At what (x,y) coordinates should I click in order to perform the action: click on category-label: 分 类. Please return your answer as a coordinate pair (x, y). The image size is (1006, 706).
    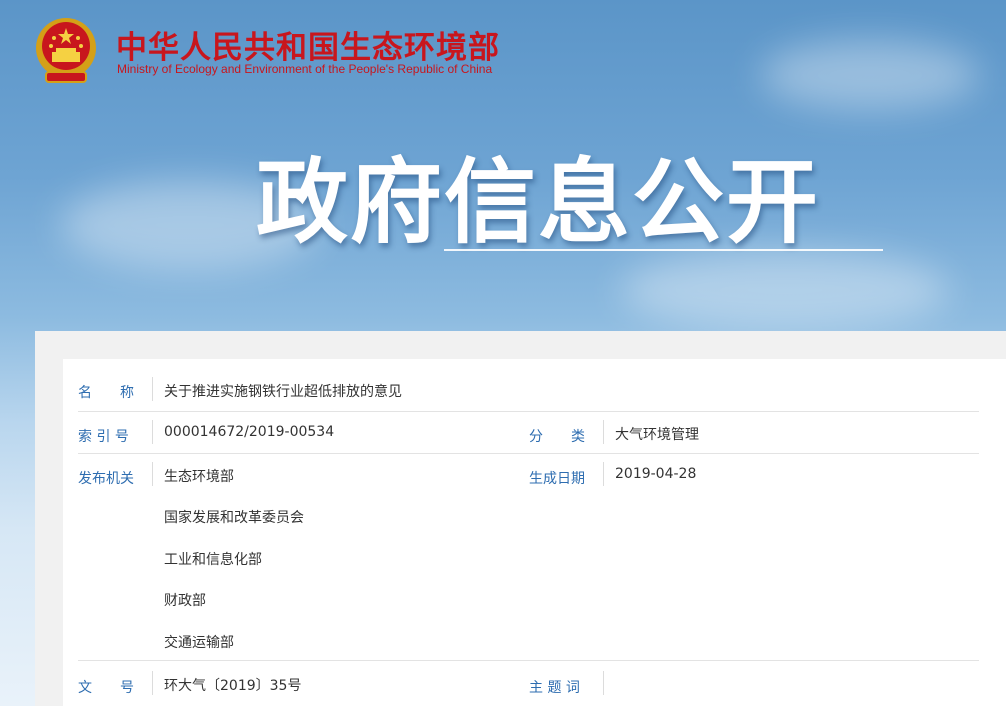
    Looking at the image, I should click on (557, 437).